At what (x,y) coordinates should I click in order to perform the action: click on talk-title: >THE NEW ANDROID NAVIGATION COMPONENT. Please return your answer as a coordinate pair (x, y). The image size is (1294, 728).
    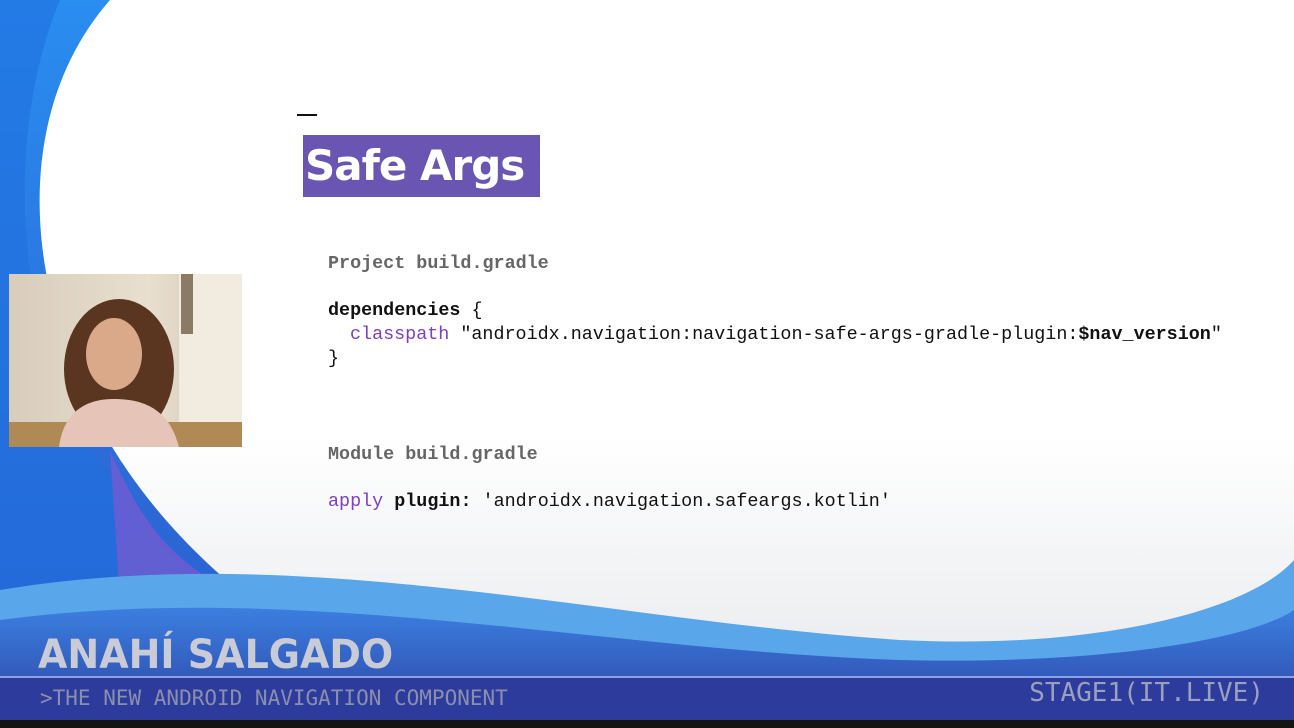
    Looking at the image, I should click on (274, 698).